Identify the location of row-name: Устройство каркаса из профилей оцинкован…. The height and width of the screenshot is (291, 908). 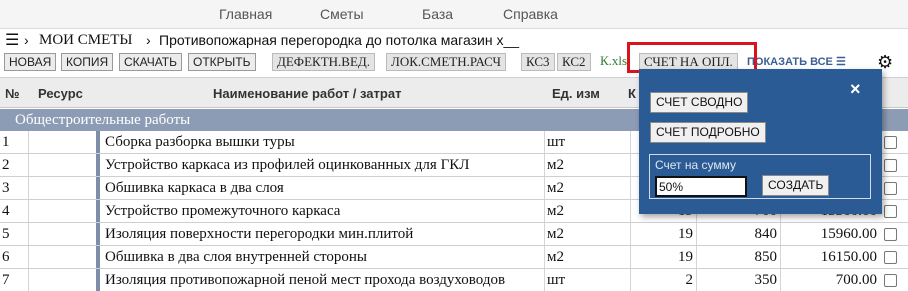
(320, 165).